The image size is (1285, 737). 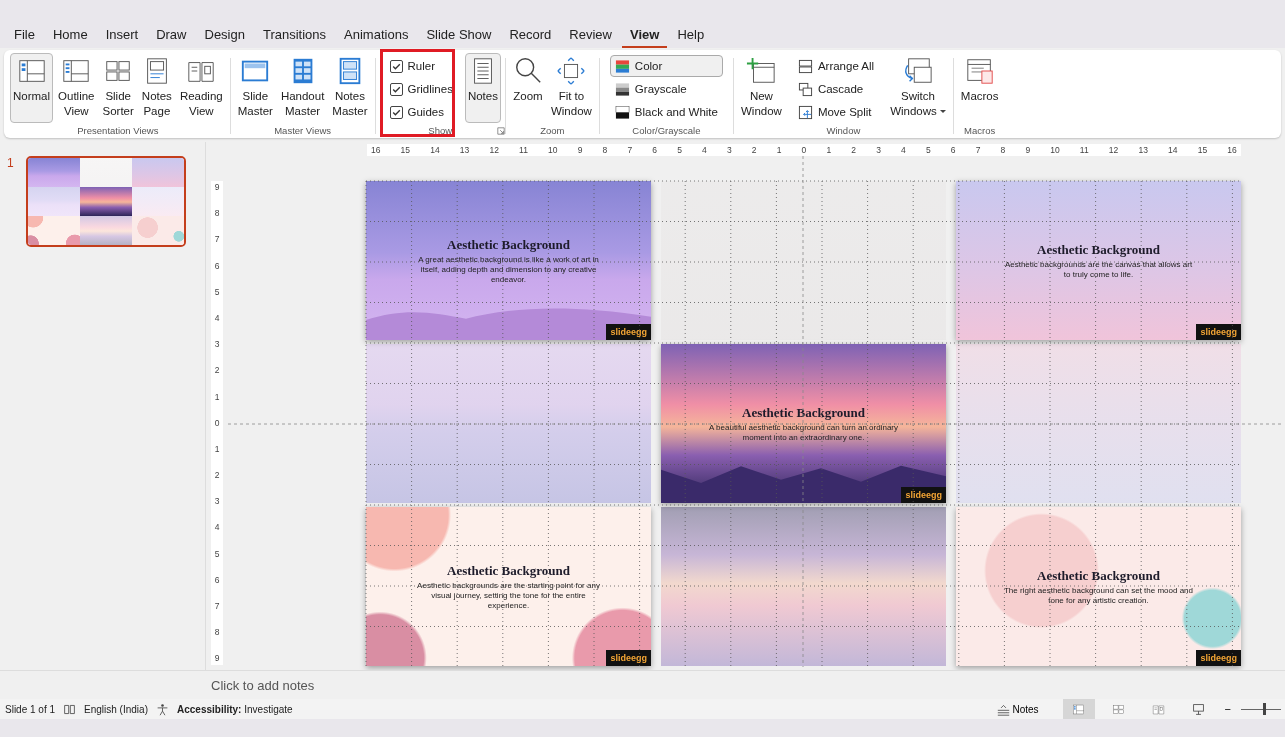 What do you see at coordinates (76, 88) in the screenshot?
I see `ribbon-button: Outline View` at bounding box center [76, 88].